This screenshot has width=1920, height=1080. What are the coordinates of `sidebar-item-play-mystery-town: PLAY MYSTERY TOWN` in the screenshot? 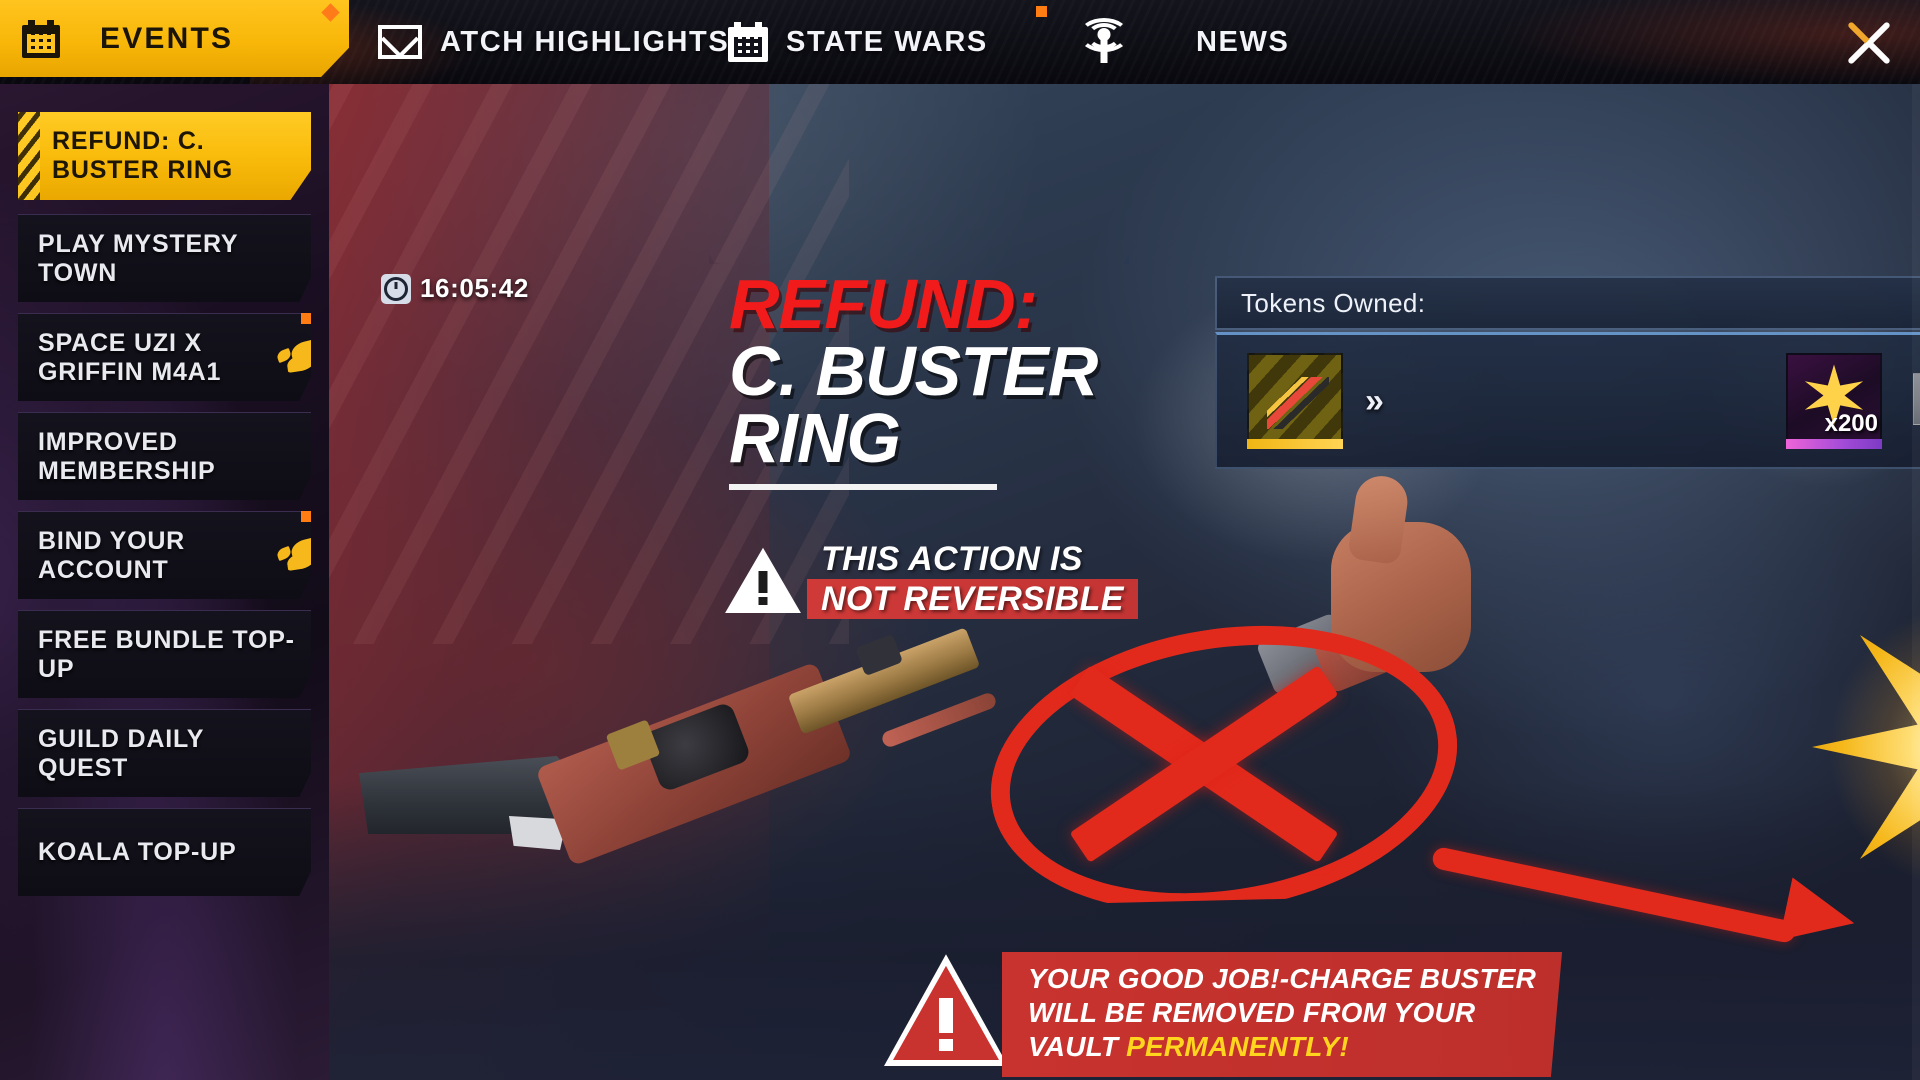 It's located at (164, 258).